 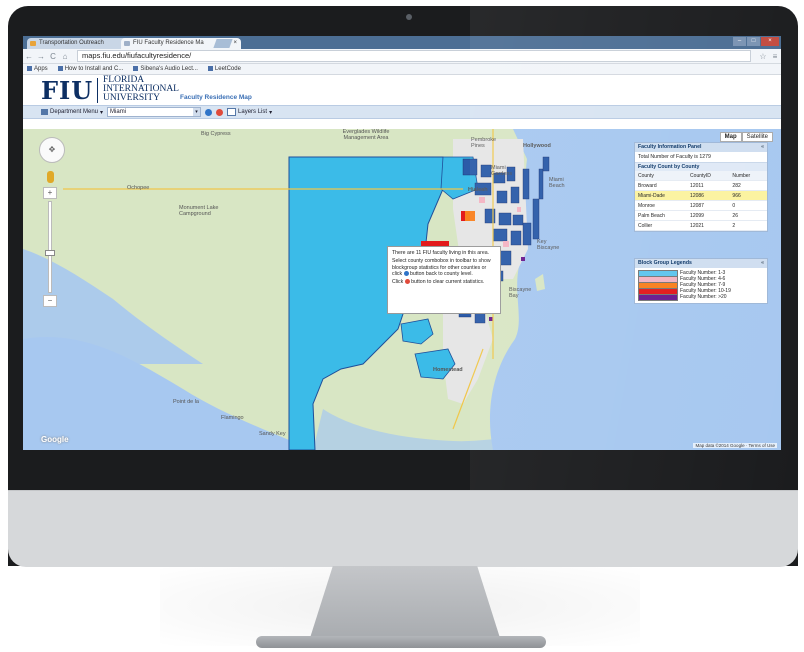 I want to click on map-label-ochopee: Ochopee, so click(x=138, y=188).